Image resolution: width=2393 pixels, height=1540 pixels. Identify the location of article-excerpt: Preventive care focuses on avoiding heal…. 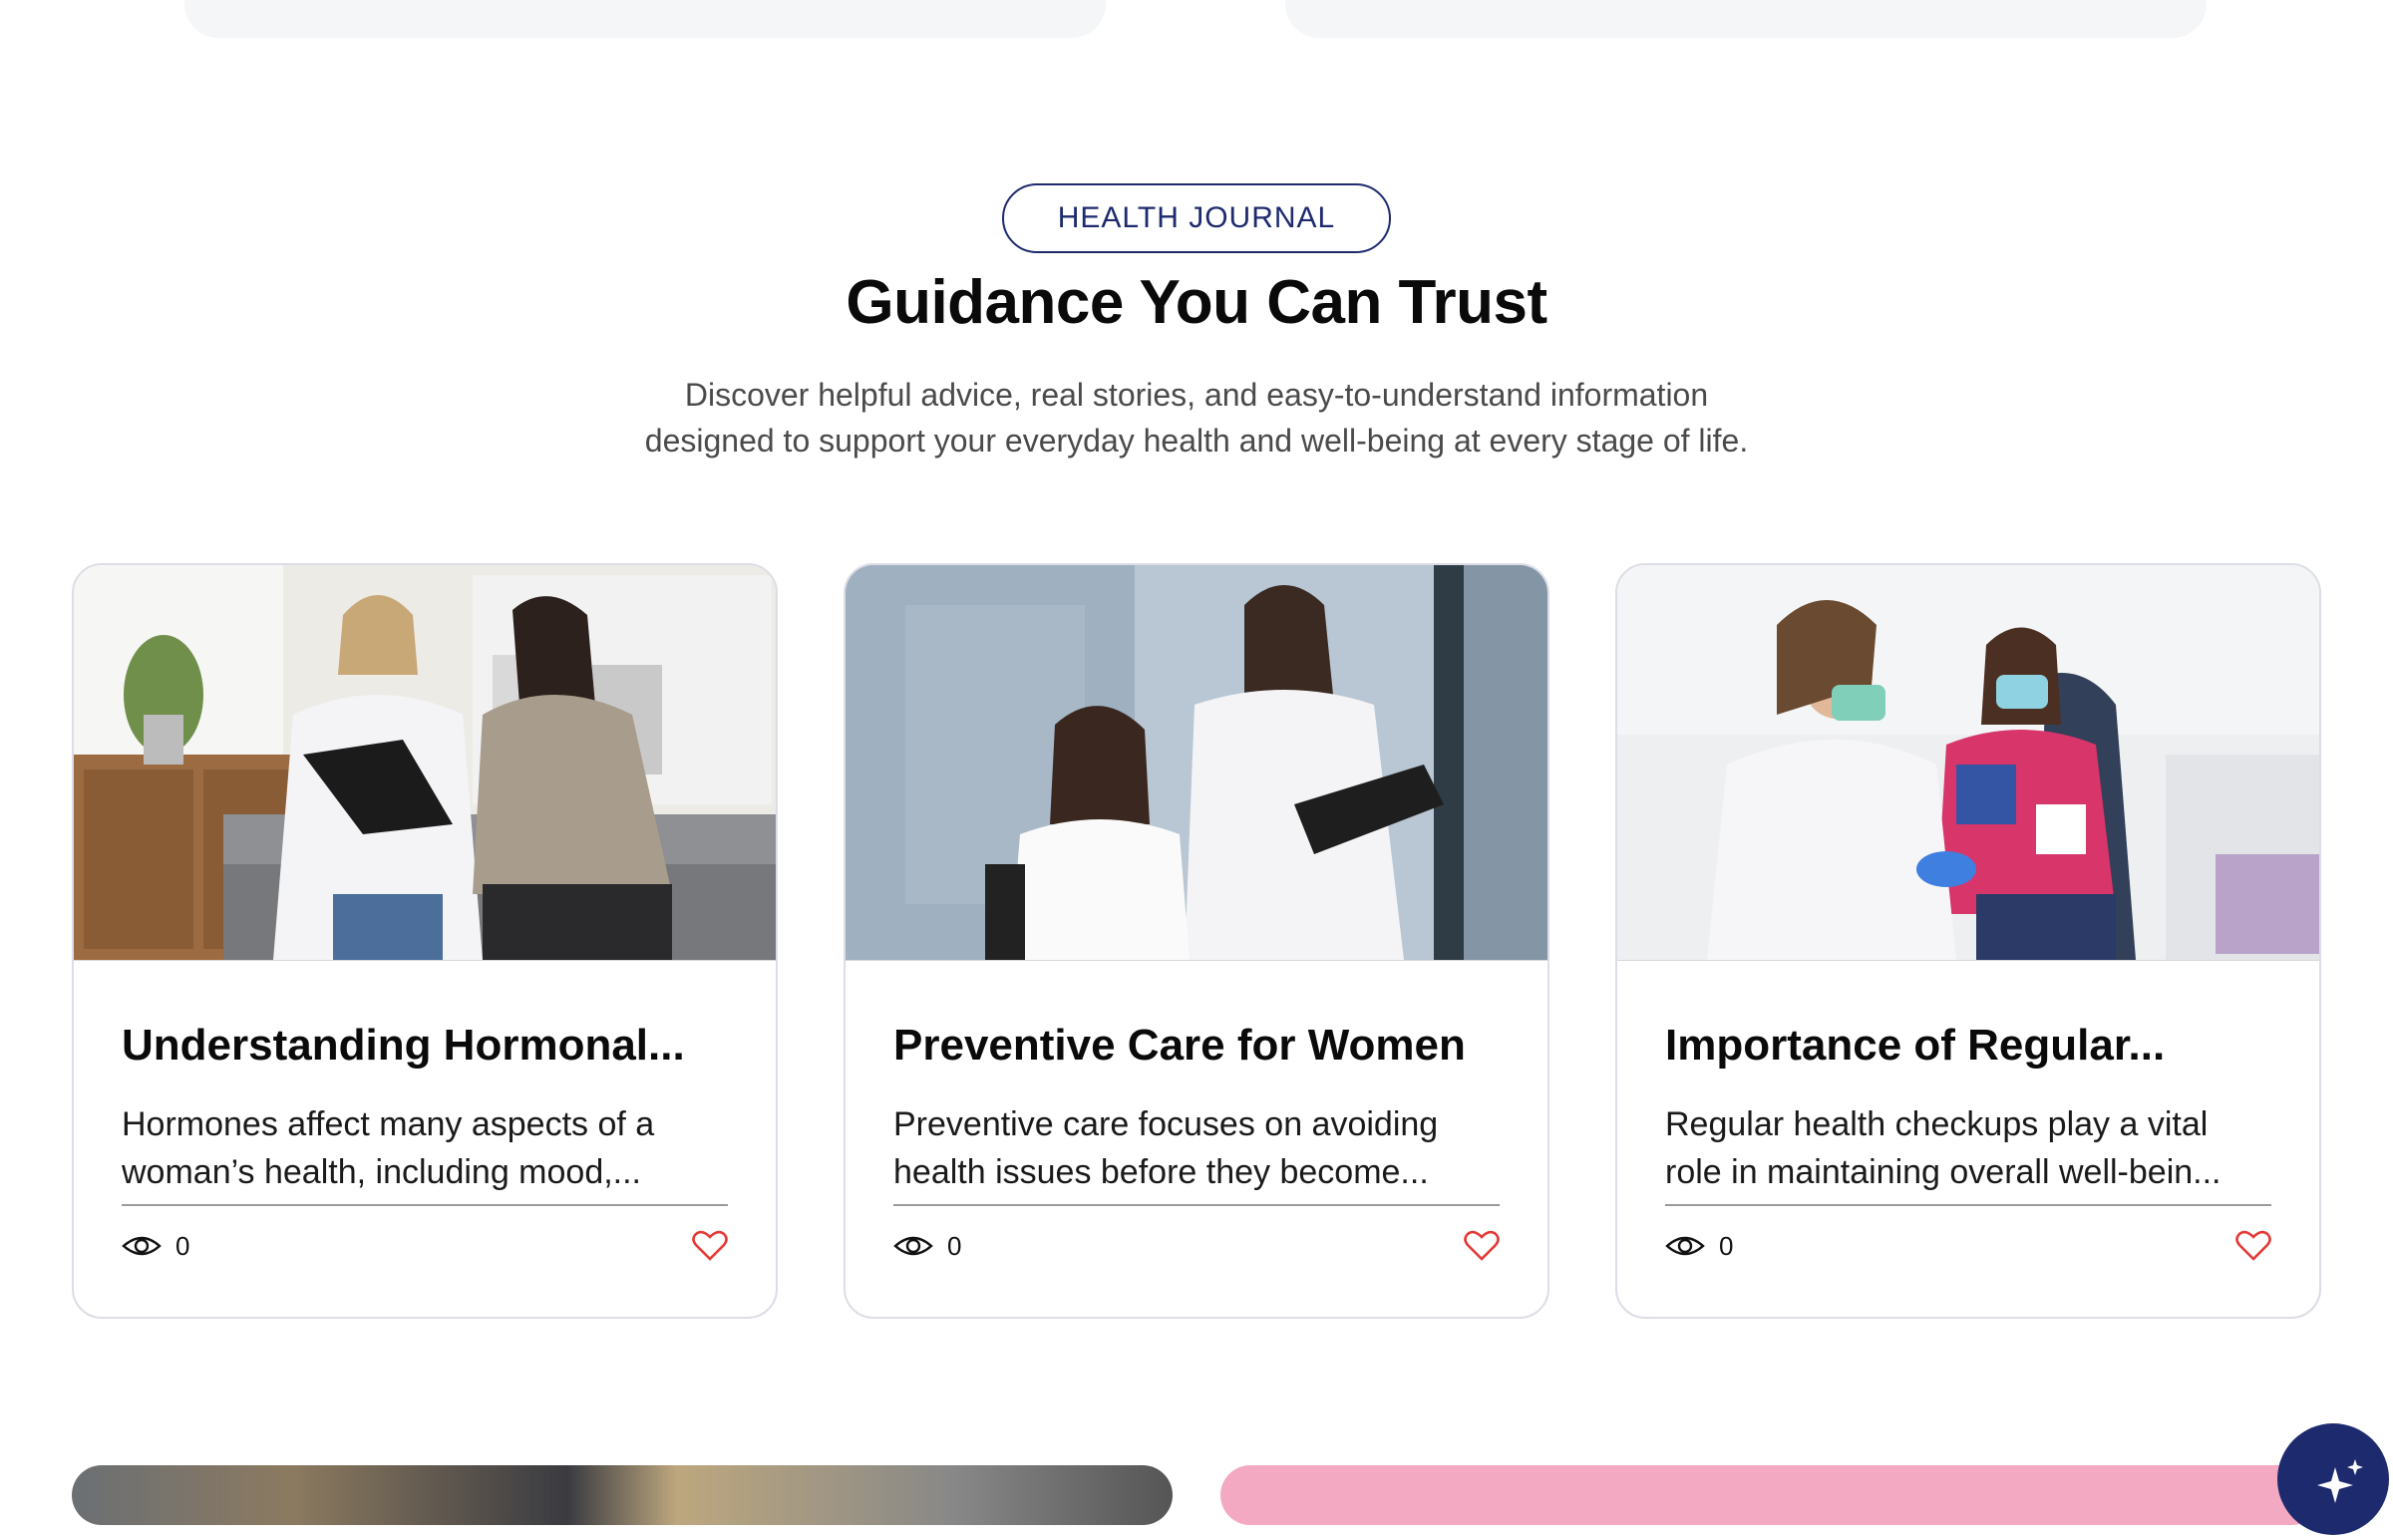
(1196, 1153).